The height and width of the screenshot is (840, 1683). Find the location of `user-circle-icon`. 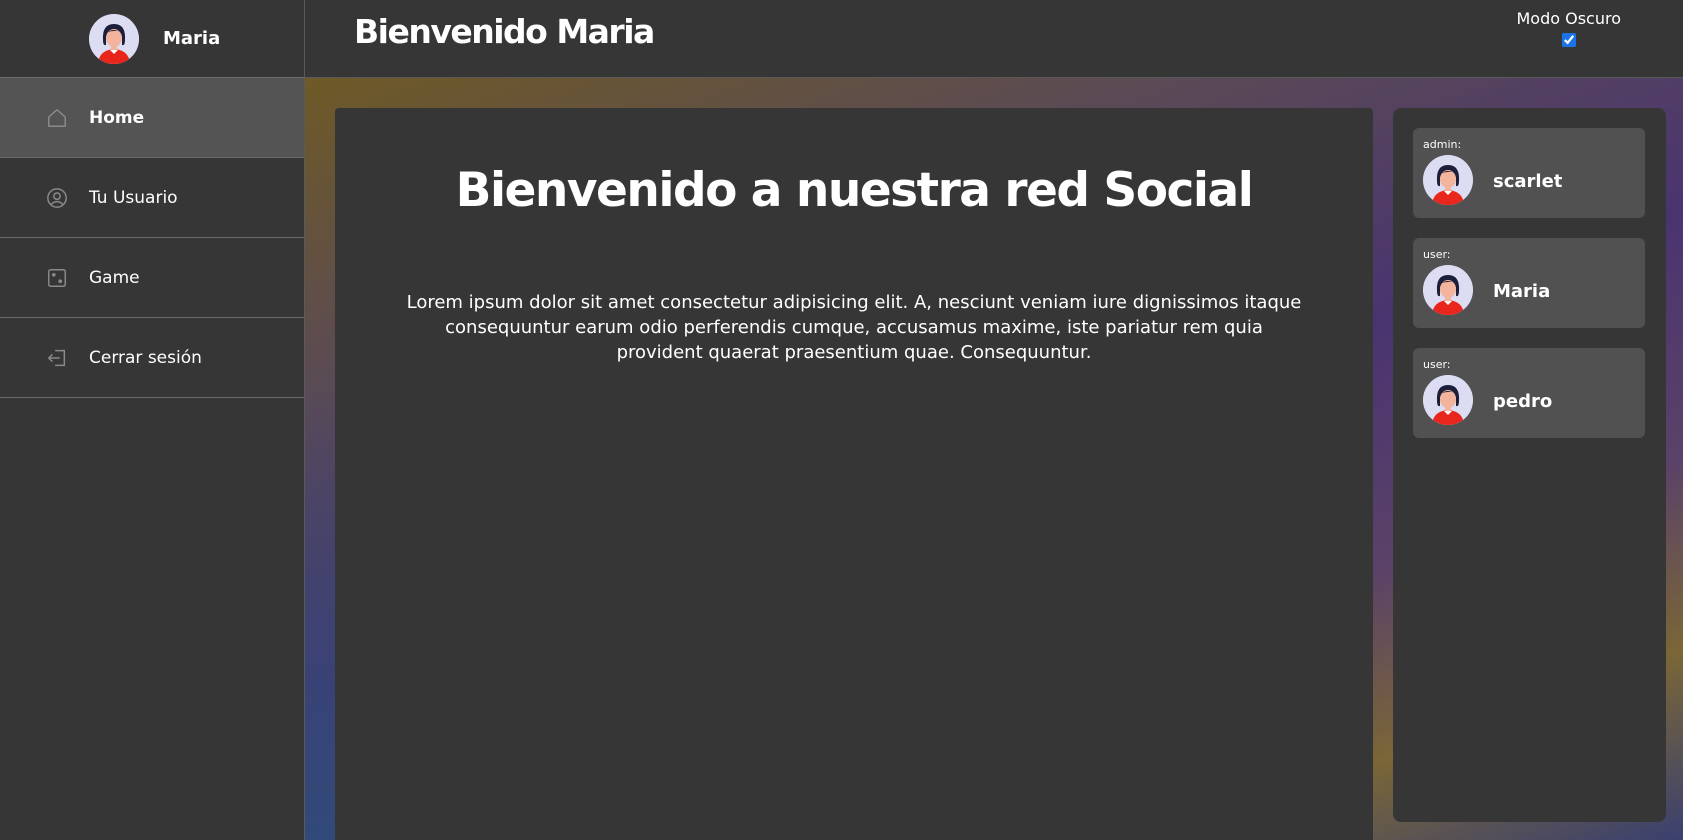

user-circle-icon is located at coordinates (57, 198).